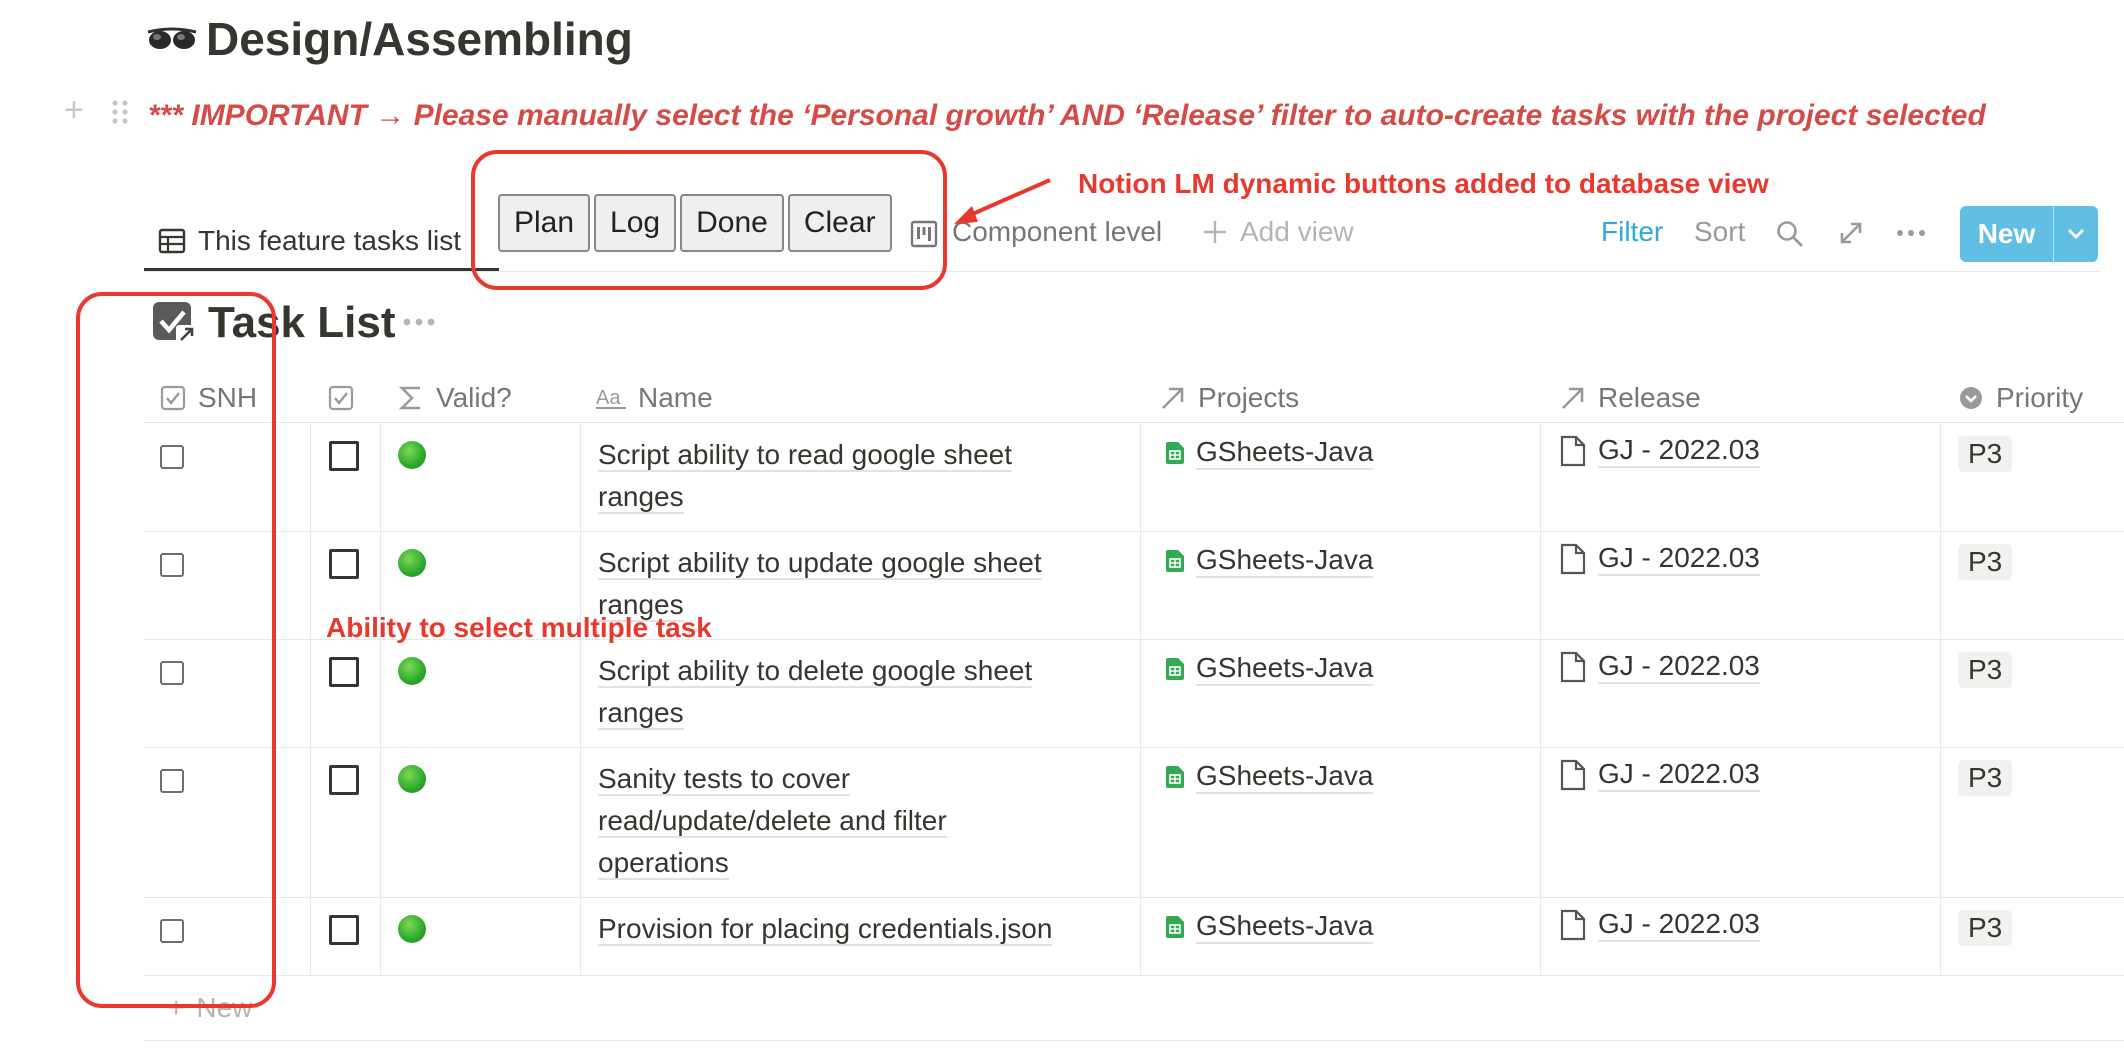  What do you see at coordinates (2007, 234) in the screenshot?
I see `new-button-label: New` at bounding box center [2007, 234].